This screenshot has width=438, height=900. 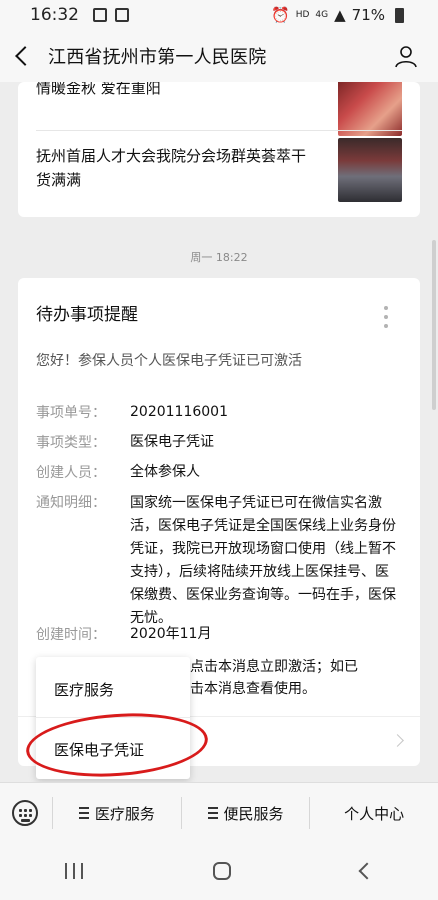 I want to click on notice-greeting: 您好！参保人员个人医保电子凭证已可激活, so click(x=169, y=361).